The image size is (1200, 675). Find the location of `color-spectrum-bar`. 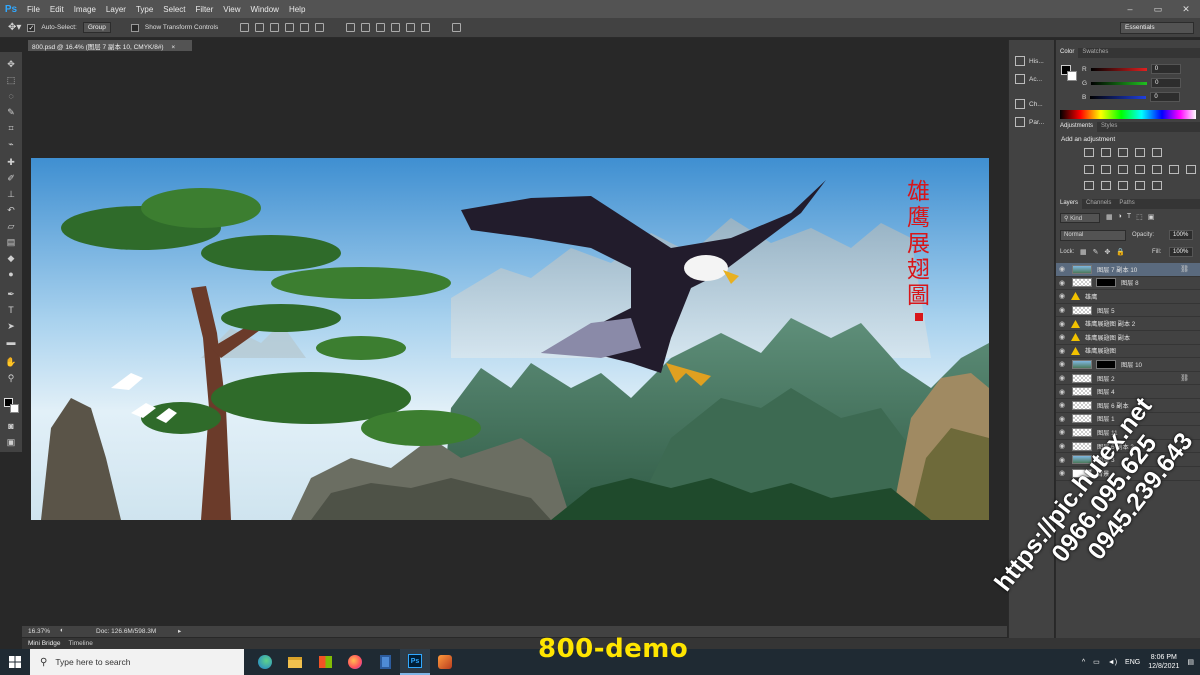

color-spectrum-bar is located at coordinates (1128, 114).